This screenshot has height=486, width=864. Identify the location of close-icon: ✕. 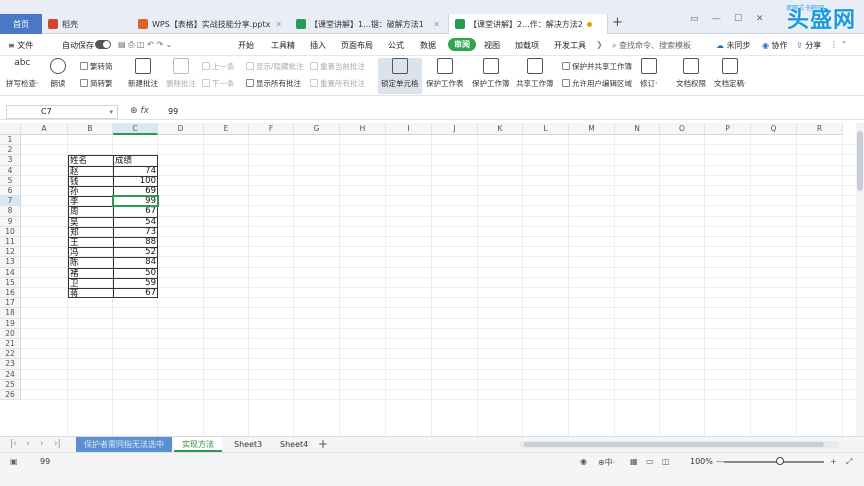
(277, 24).